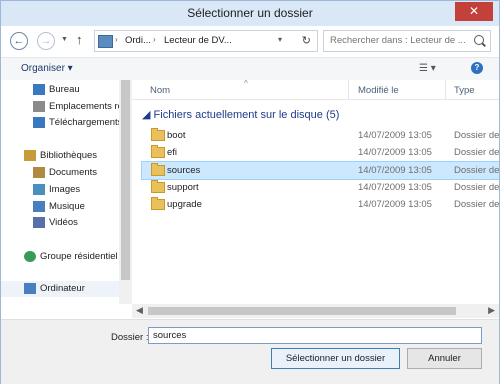  What do you see at coordinates (47, 68) in the screenshot?
I see `organise-menu-button: Organiser ▾` at bounding box center [47, 68].